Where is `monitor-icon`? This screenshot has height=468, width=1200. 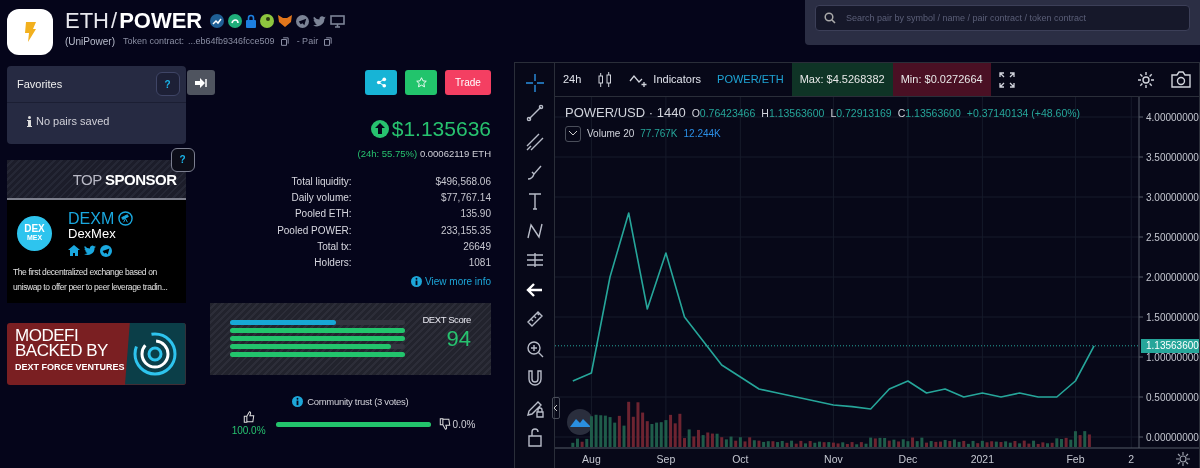
monitor-icon is located at coordinates (338, 21).